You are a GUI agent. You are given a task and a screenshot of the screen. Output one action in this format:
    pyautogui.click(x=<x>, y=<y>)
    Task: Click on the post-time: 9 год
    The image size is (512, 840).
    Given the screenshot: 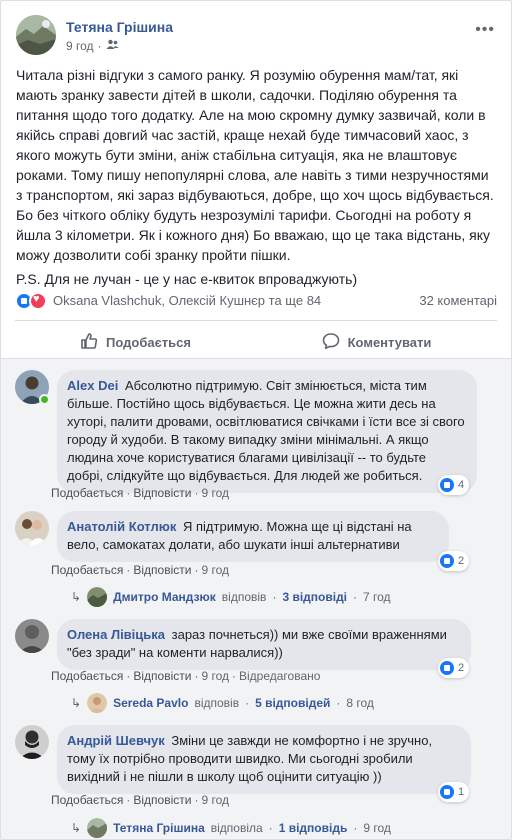 What is the action you would take?
    pyautogui.click(x=80, y=46)
    